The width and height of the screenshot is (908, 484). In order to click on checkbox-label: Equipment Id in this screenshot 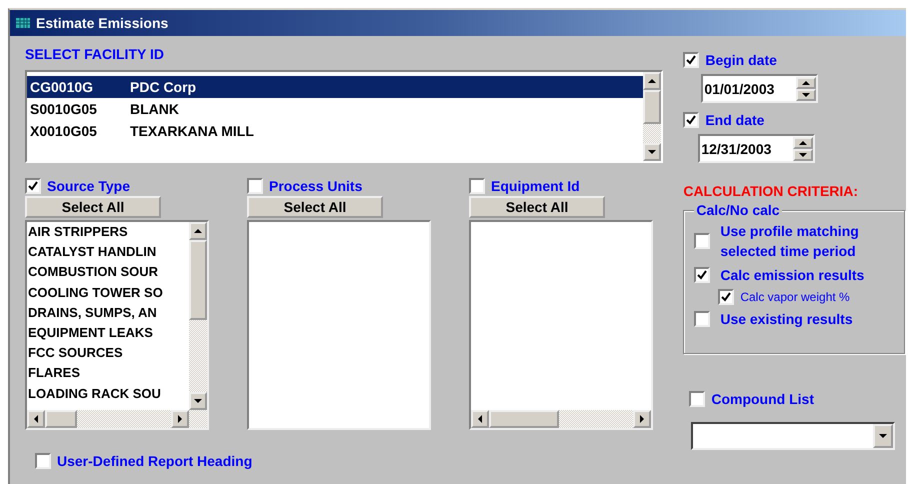, I will do `click(535, 186)`.